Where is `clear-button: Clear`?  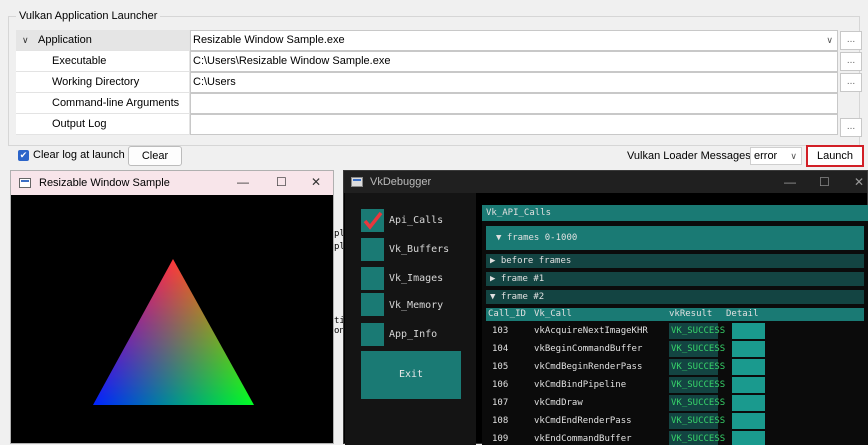
clear-button: Clear is located at coordinates (155, 156).